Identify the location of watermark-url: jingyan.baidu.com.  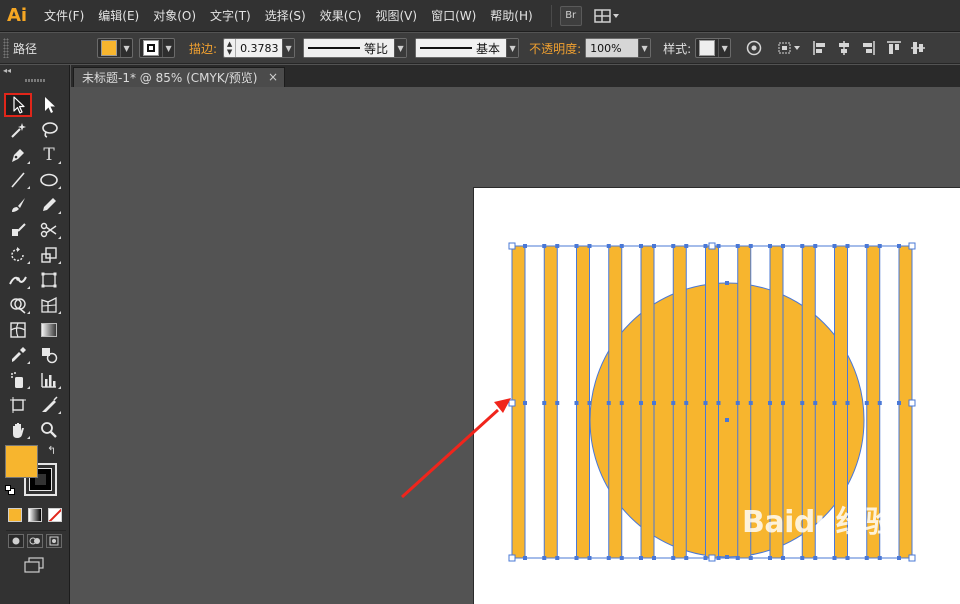
(809, 574).